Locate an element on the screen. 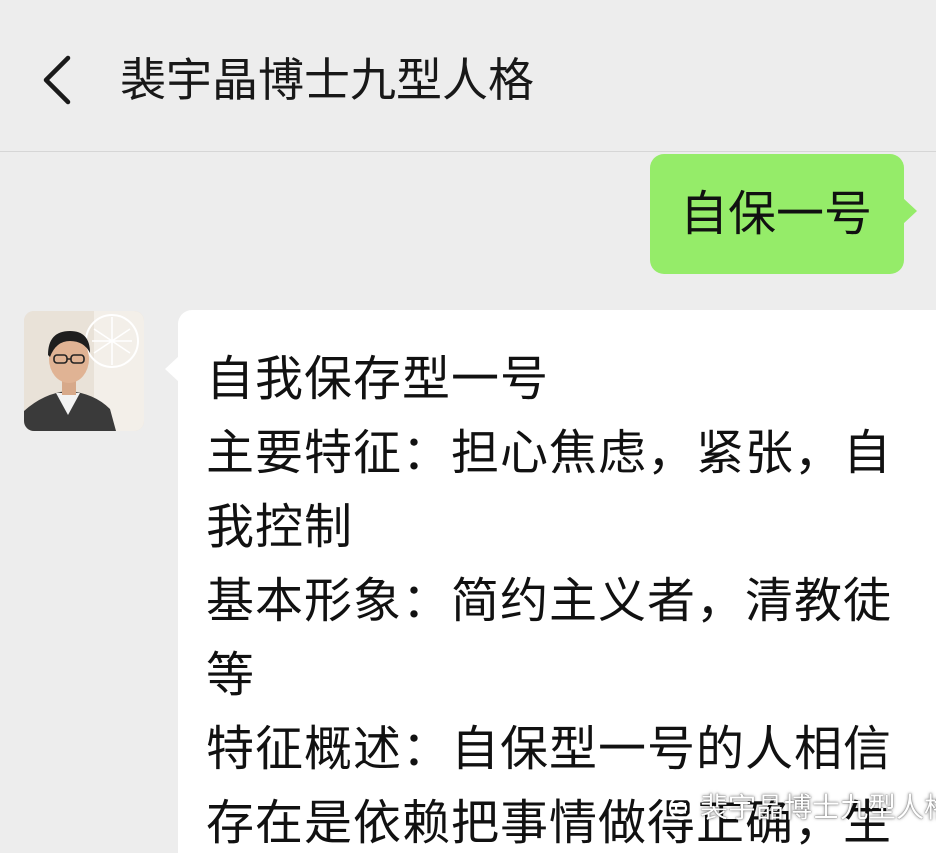 The height and width of the screenshot is (853, 936). outgoing-message-bubble: 自保一号 is located at coordinates (783, 214).